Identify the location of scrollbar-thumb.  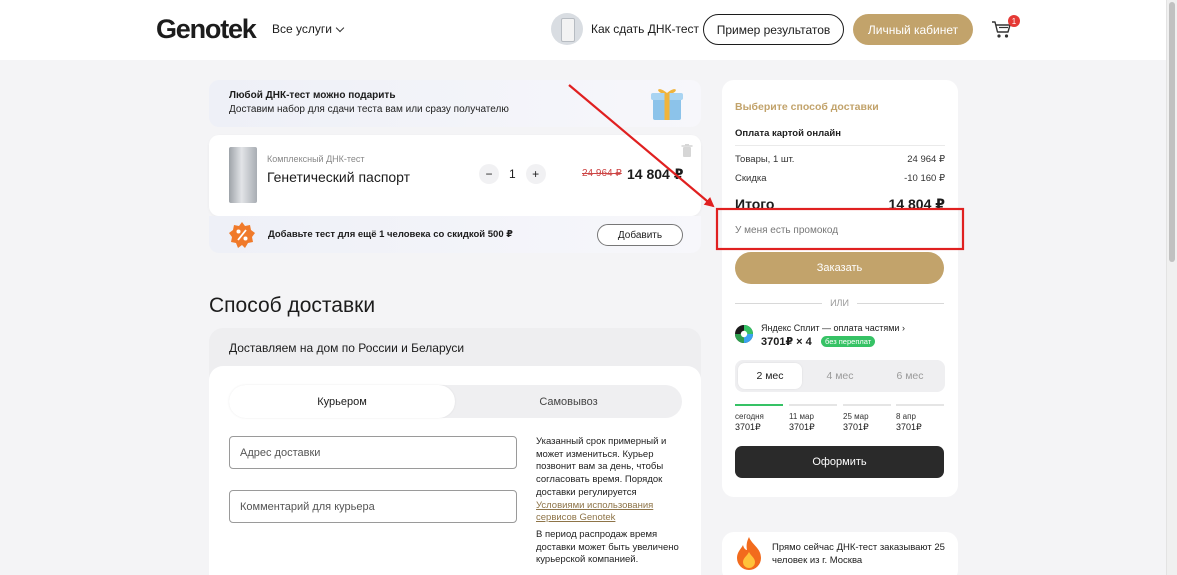
(1172, 132).